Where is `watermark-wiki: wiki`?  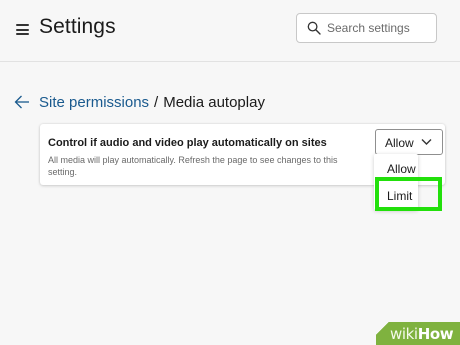 watermark-wiki: wiki is located at coordinates (404, 334).